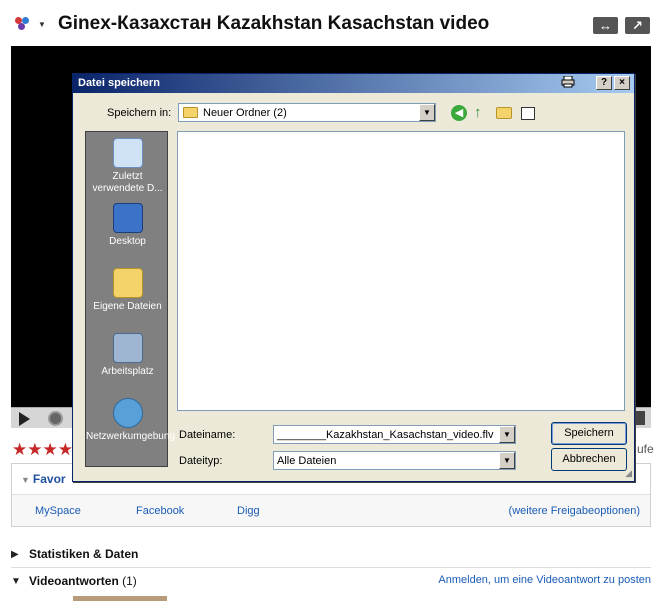 The image size is (666, 601). Describe the element at coordinates (55, 418) in the screenshot. I see `volume-knob` at that location.